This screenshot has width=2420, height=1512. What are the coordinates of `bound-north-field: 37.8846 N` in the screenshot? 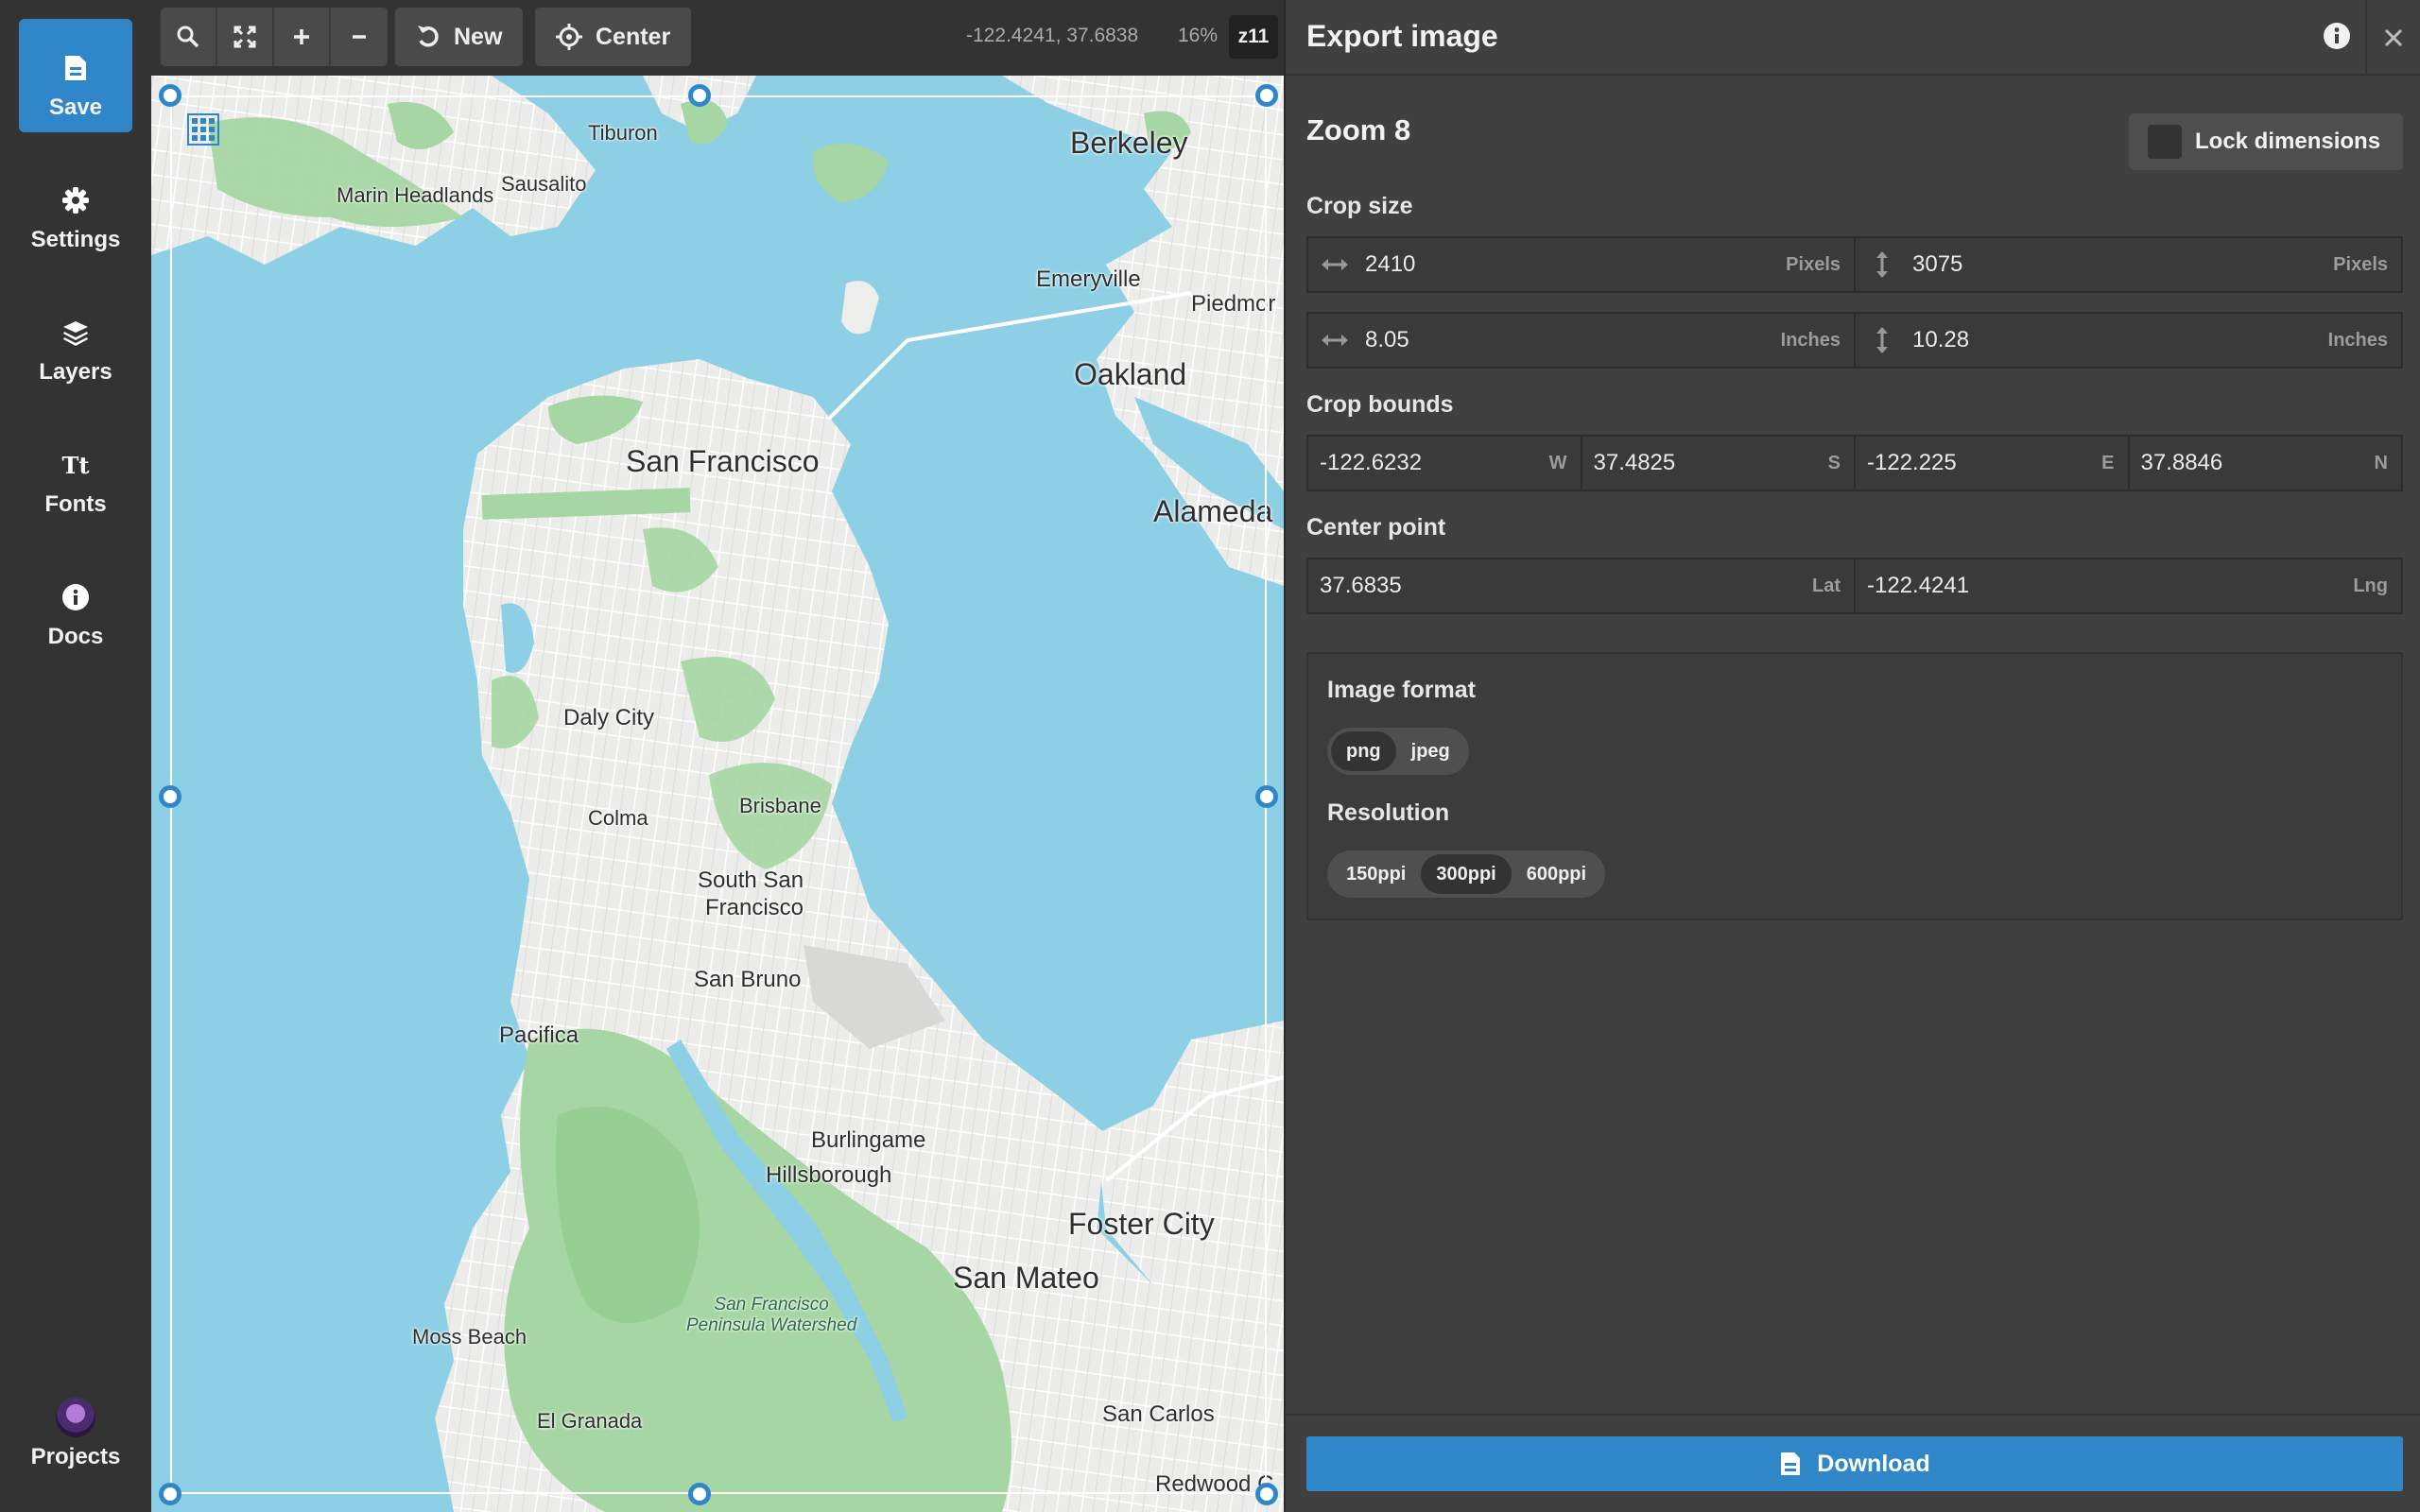 It's located at (2266, 463).